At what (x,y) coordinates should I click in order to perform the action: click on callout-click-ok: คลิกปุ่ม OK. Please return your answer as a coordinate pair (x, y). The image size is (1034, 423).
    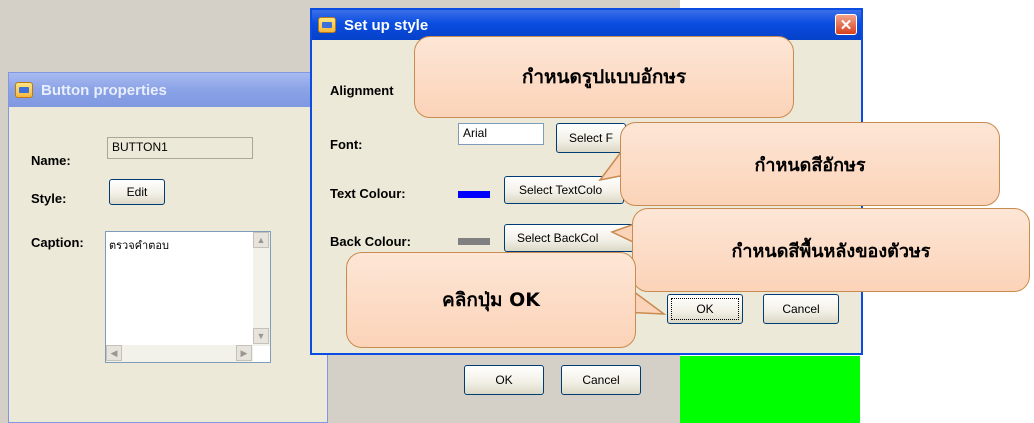
    Looking at the image, I should click on (491, 300).